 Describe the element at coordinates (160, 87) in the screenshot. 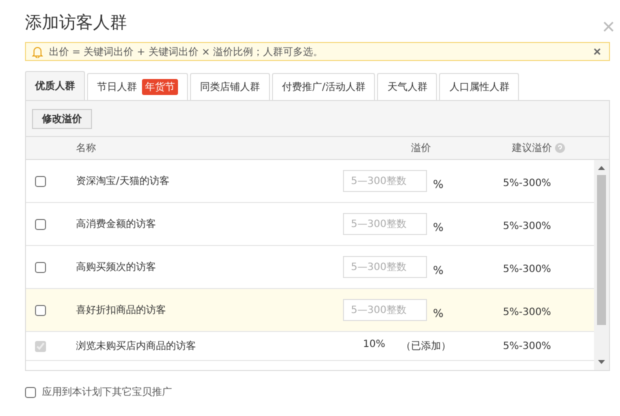

I see `tab-badge: 年货节` at that location.